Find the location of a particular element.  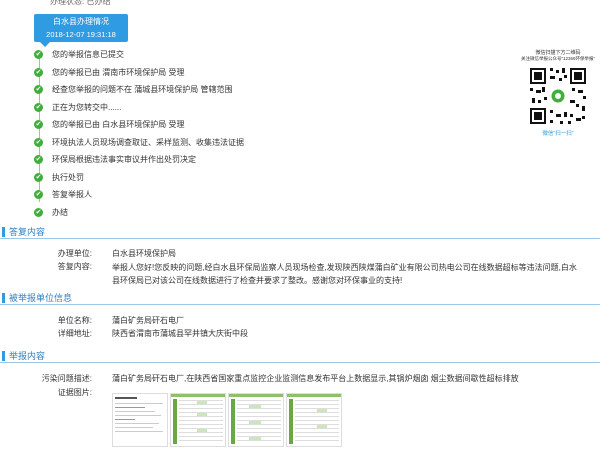

timeline-step-label: 您的举报信息已提交 is located at coordinates (88, 55).